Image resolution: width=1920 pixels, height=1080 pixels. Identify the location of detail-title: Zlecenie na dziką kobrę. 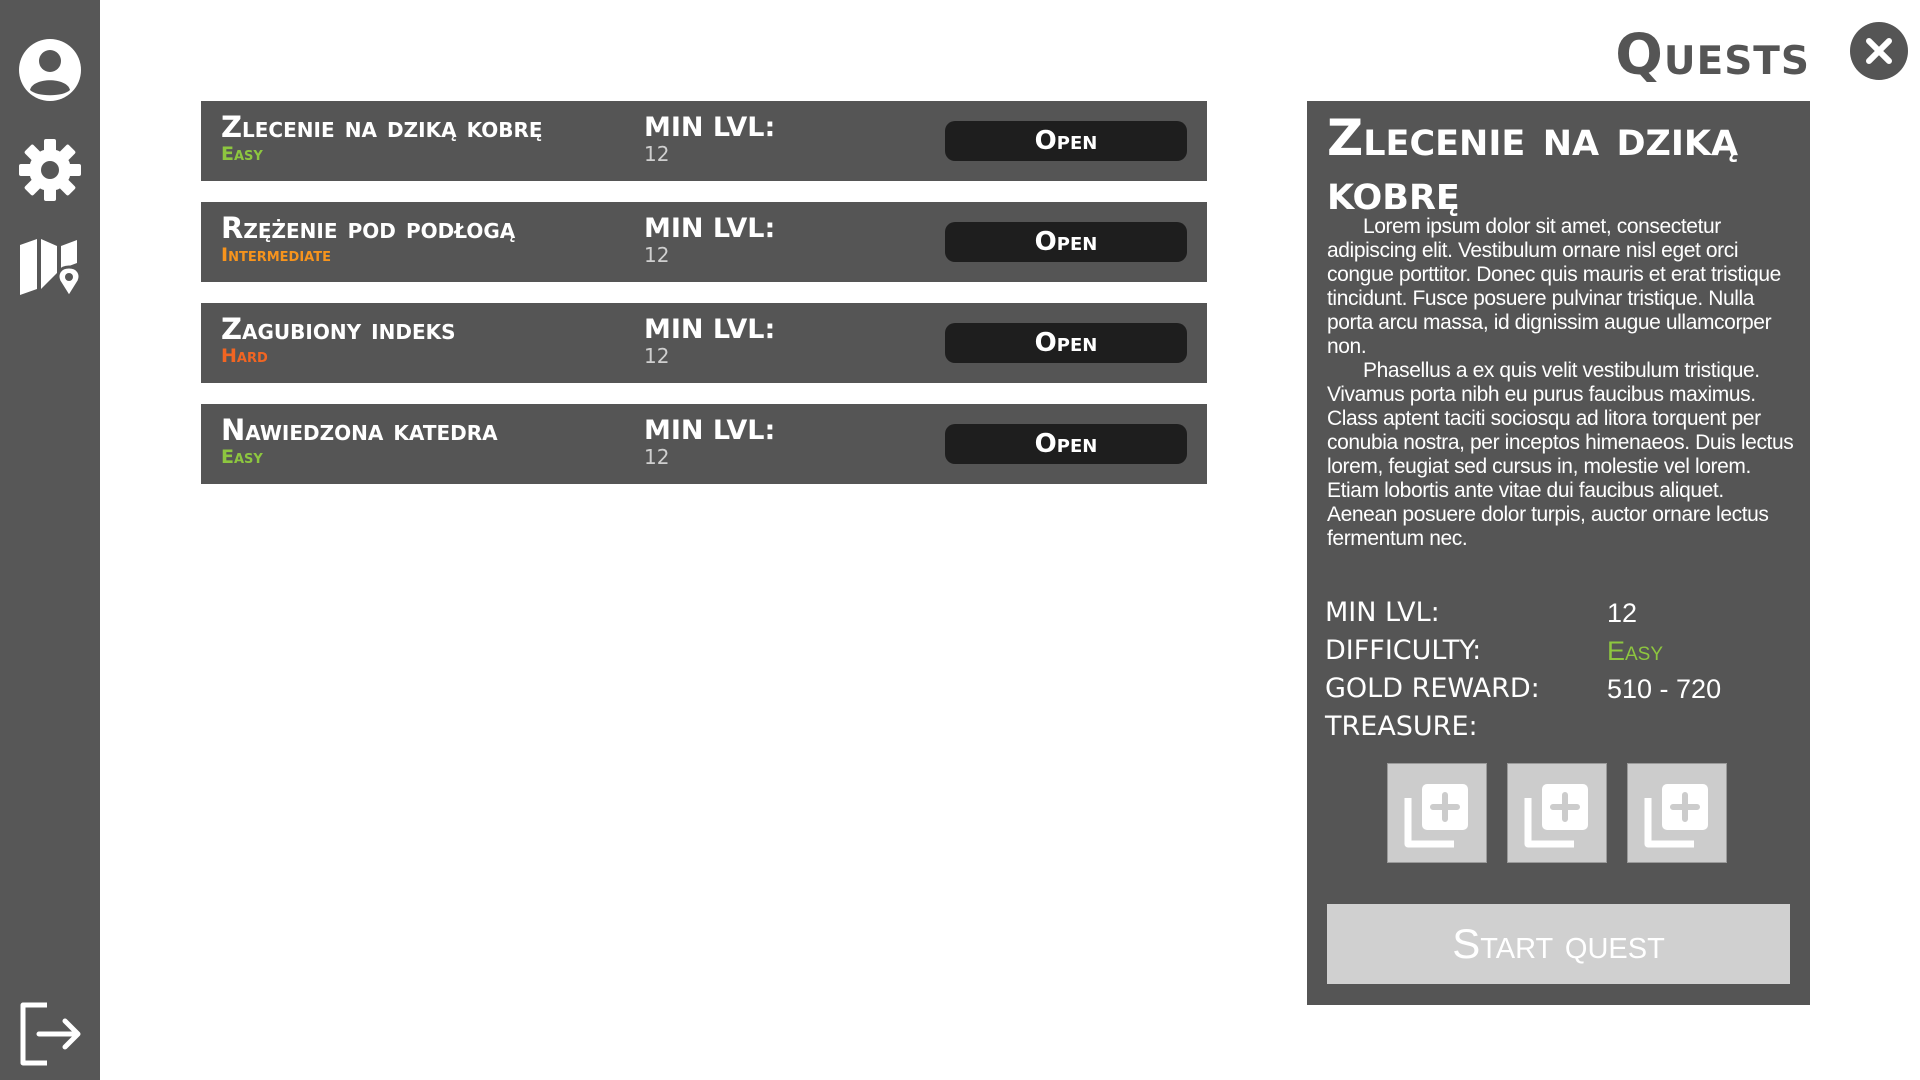
(1533, 165).